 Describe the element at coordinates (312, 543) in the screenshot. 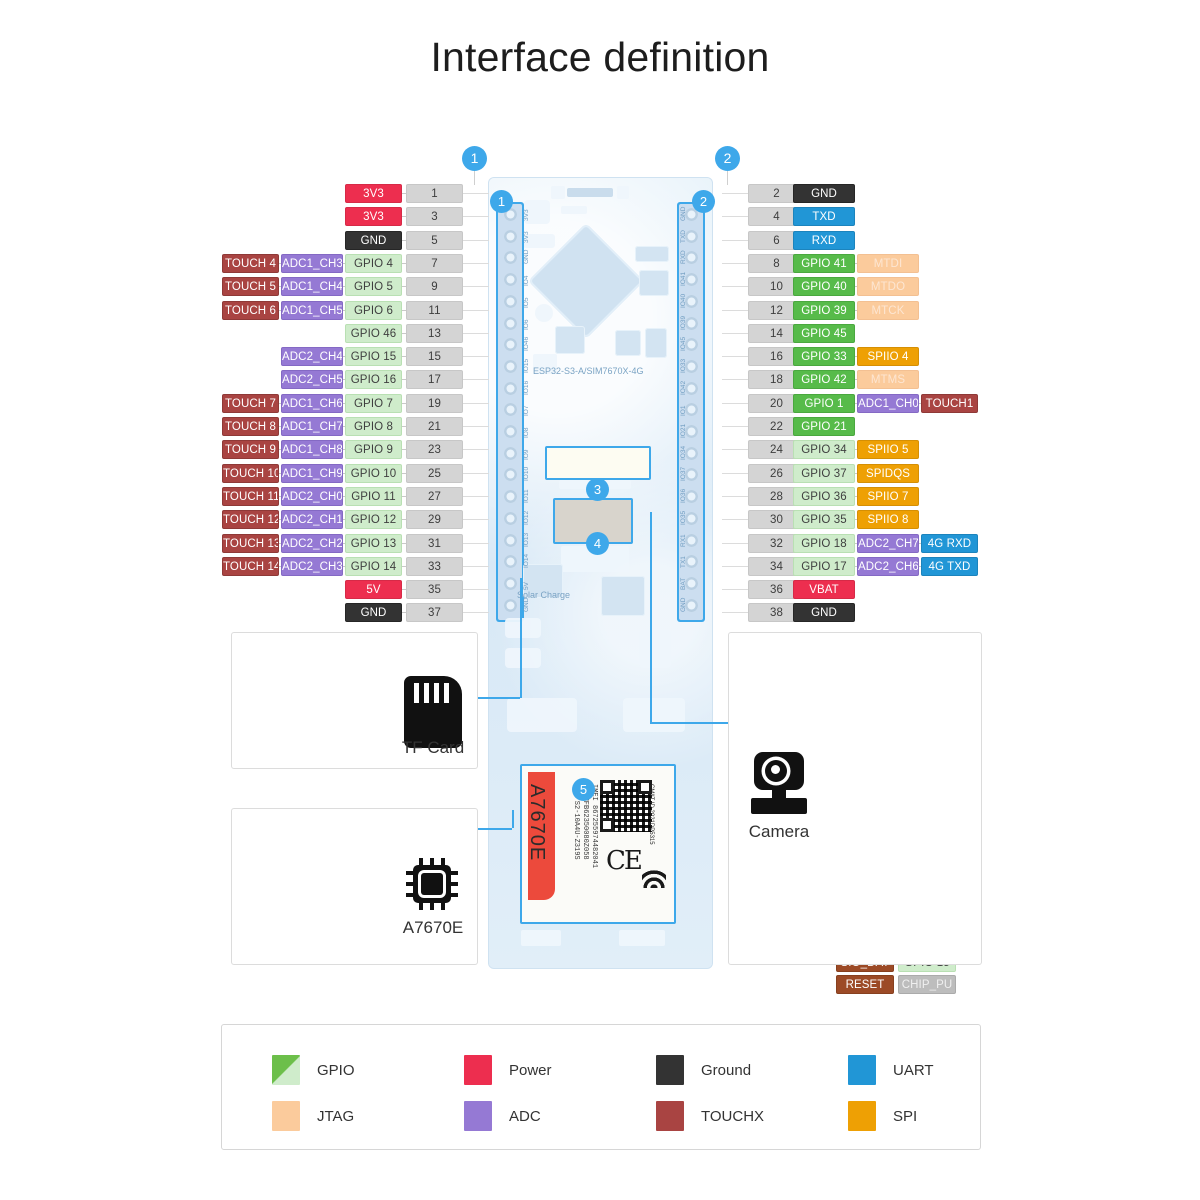

I see `pin-alt-31: ADC2_CH2` at that location.